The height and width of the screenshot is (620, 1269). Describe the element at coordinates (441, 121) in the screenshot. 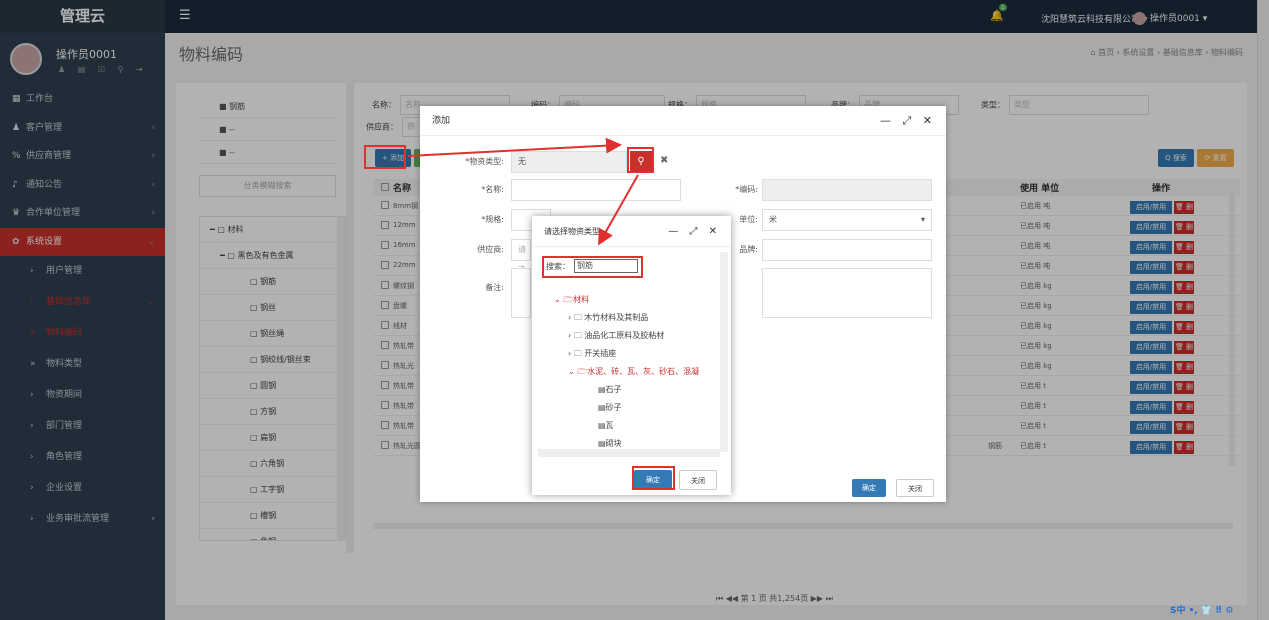

I see `add-dialog-title: 添加` at that location.